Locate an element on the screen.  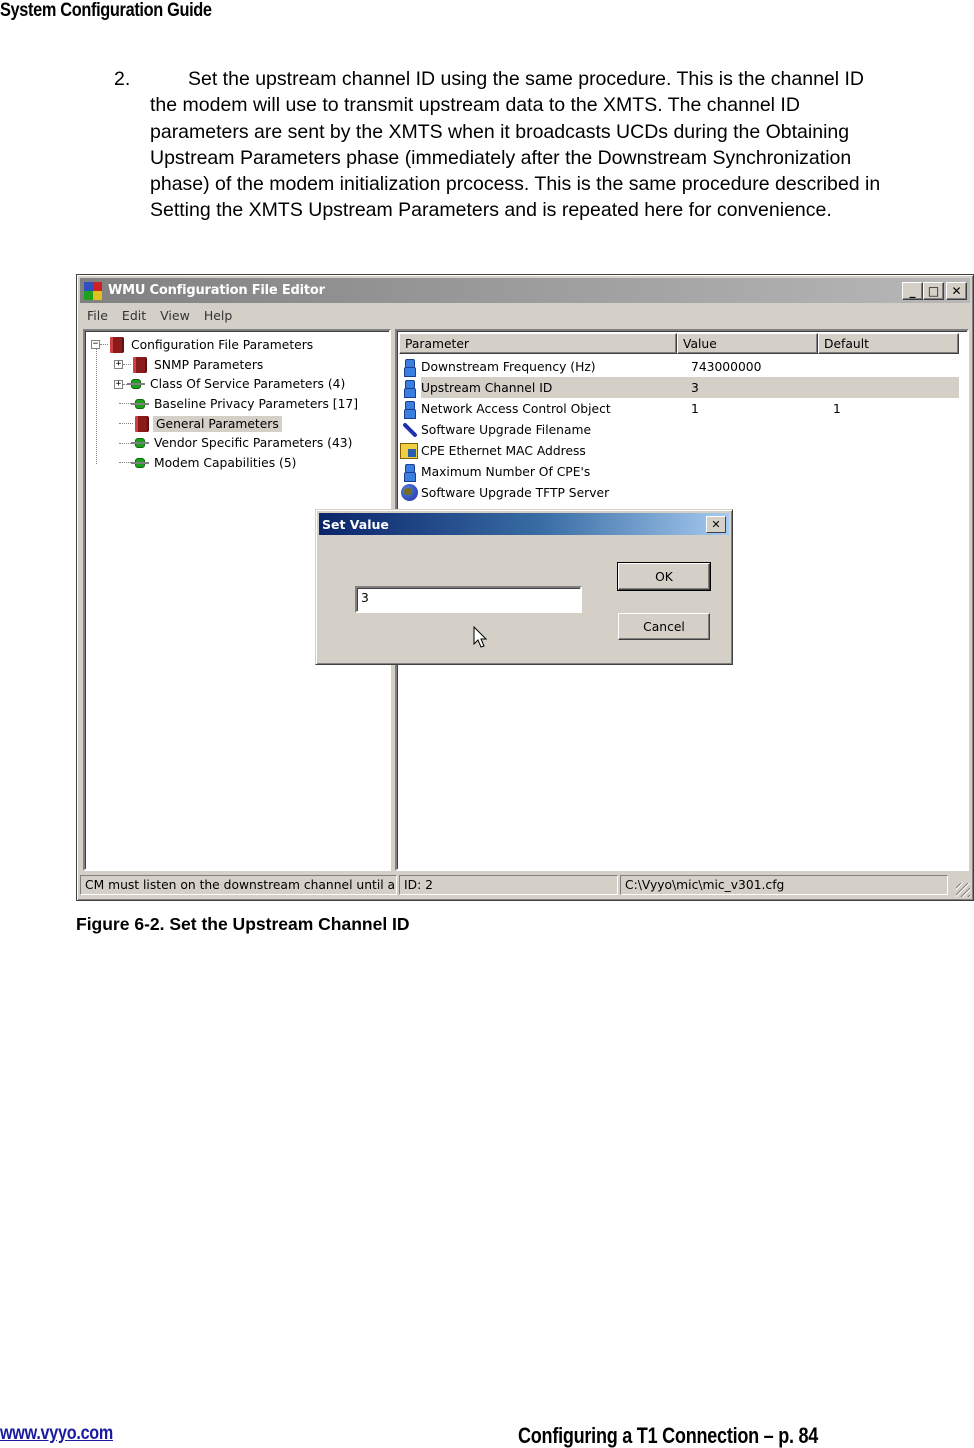
list-row-selected: Upstream Channel ID 3 is located at coordinates (679, 387).